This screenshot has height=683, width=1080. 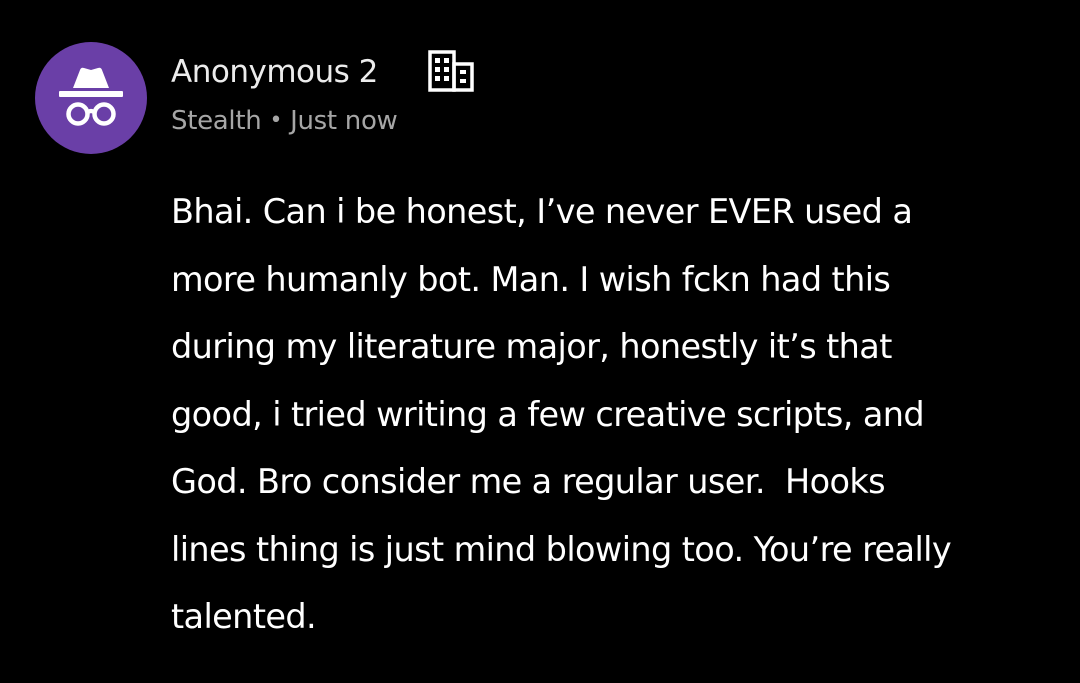 I want to click on incognito-icon, so click(x=91, y=96).